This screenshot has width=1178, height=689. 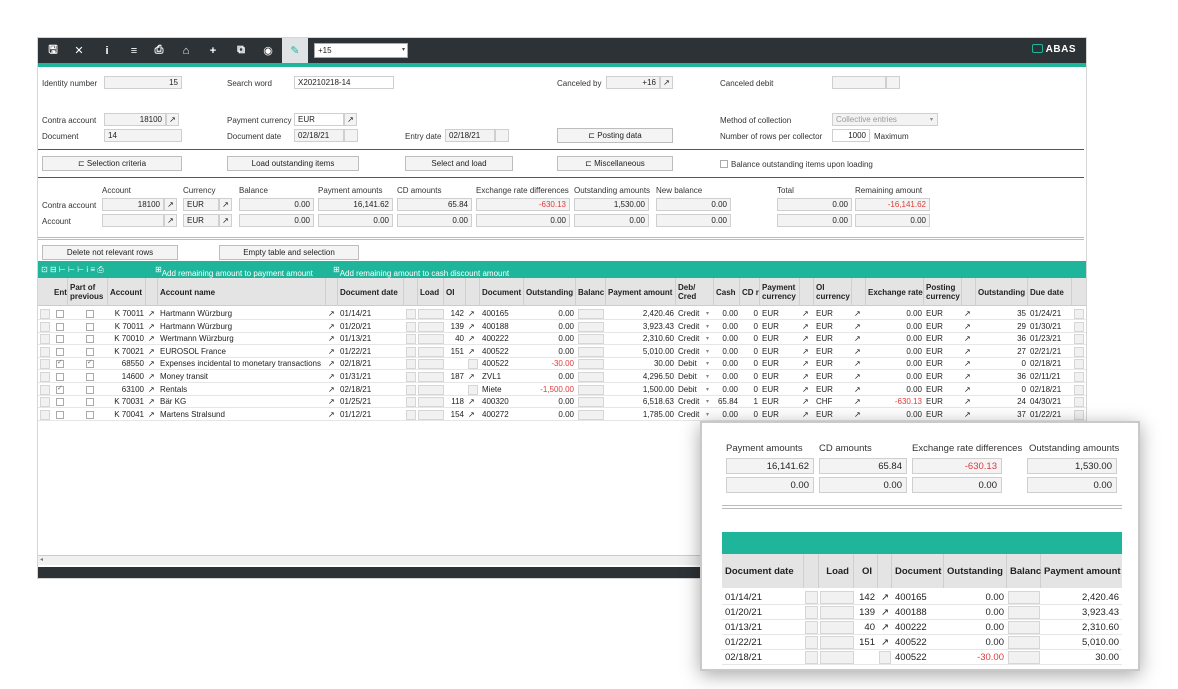 What do you see at coordinates (268, 50) in the screenshot?
I see `view-icon: ◉` at bounding box center [268, 50].